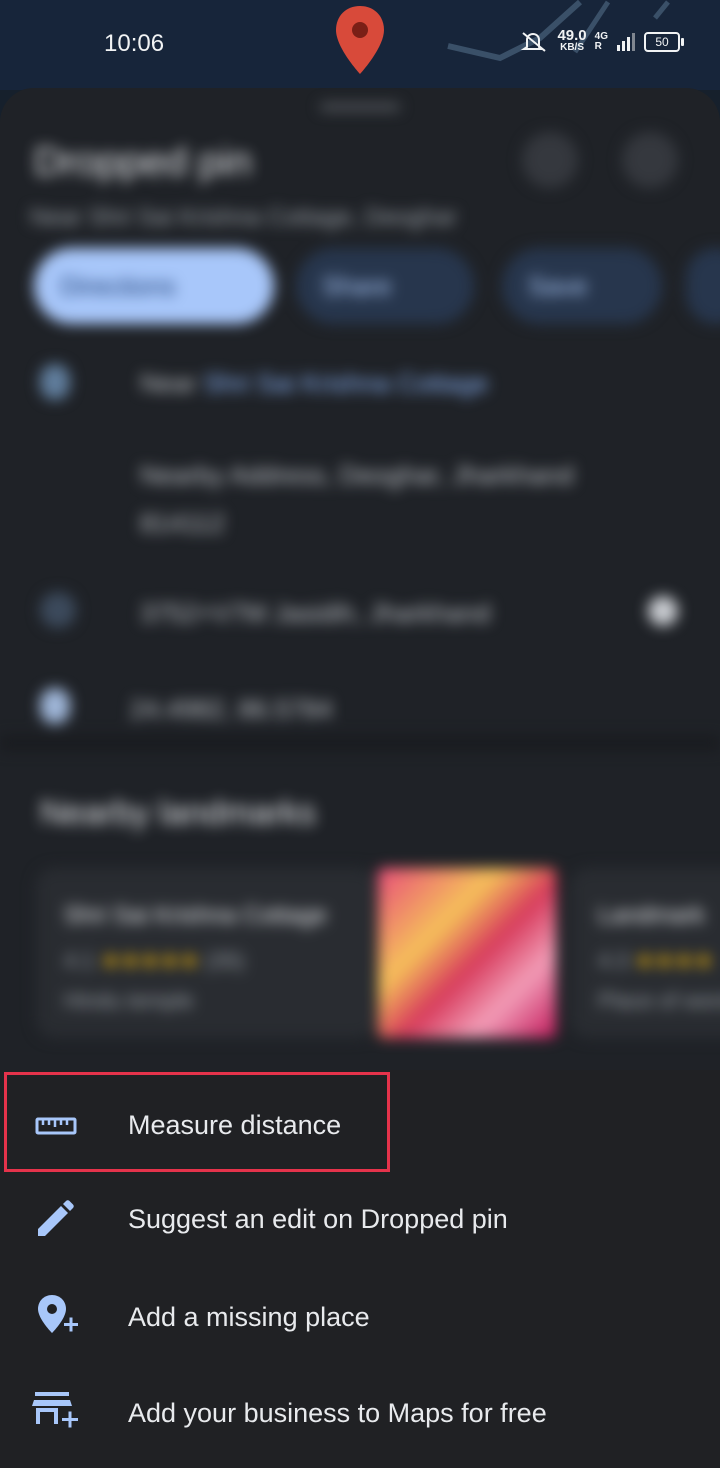 The height and width of the screenshot is (1468, 720). Describe the element at coordinates (651, 915) in the screenshot. I see `landmark-card-title: Landmark` at that location.